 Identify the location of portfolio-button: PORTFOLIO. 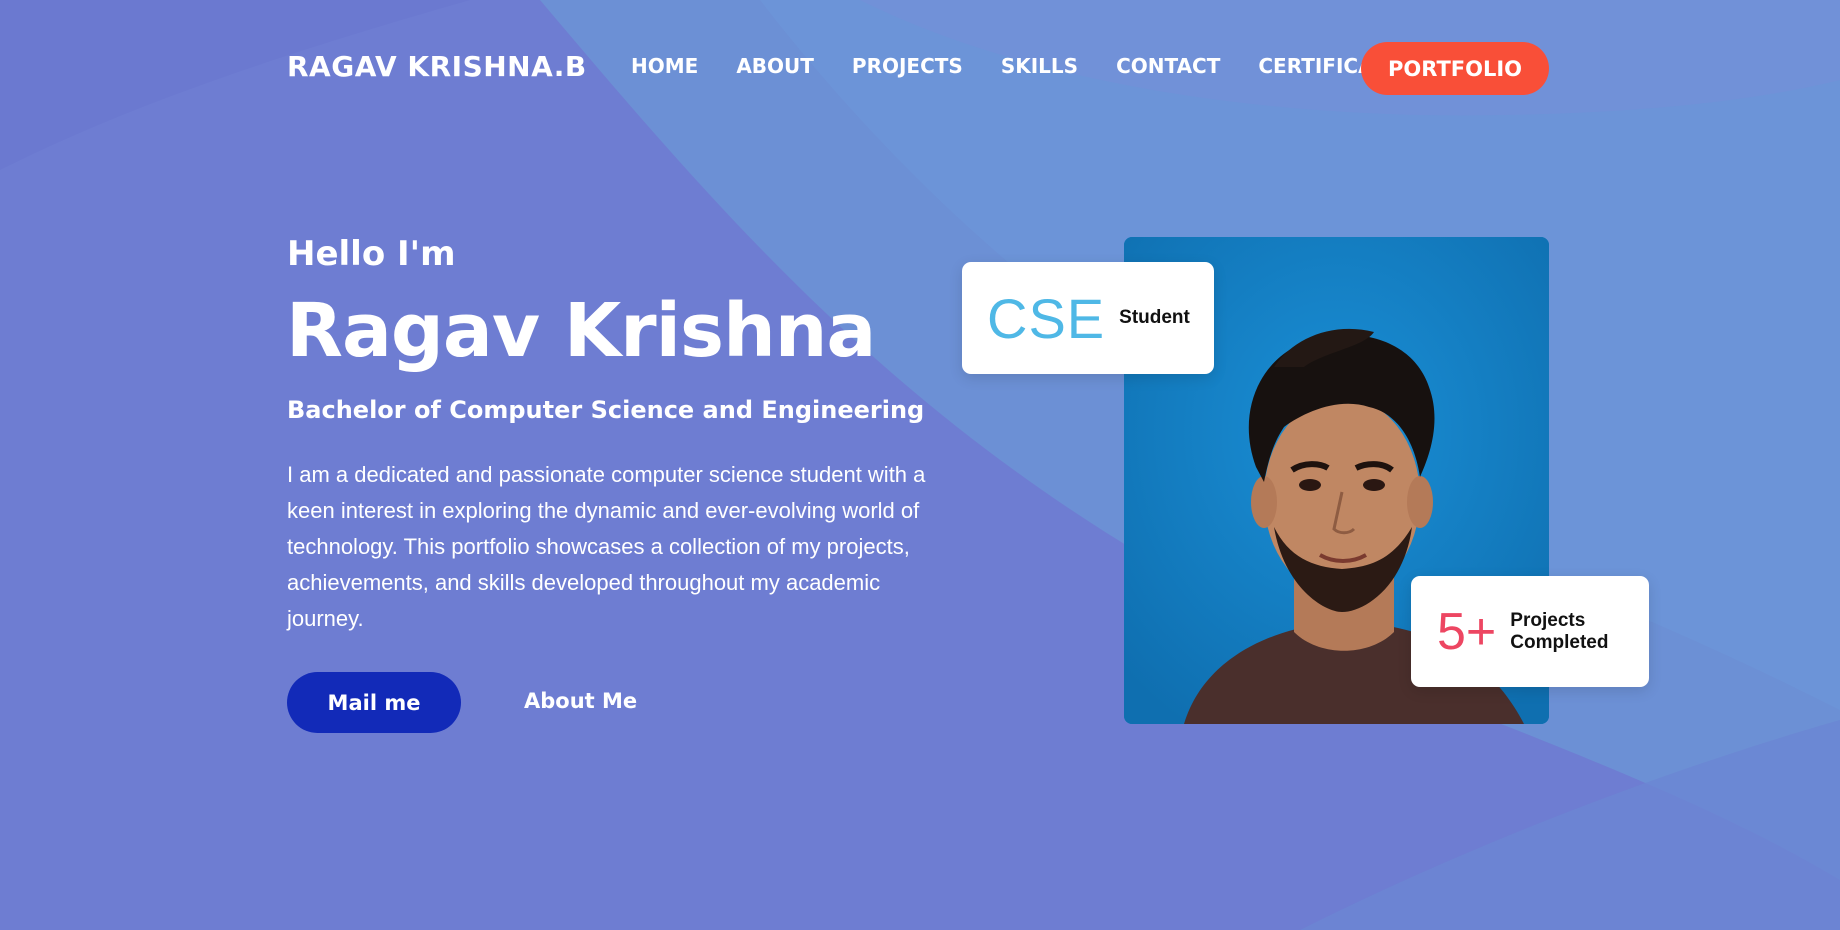
(1455, 68).